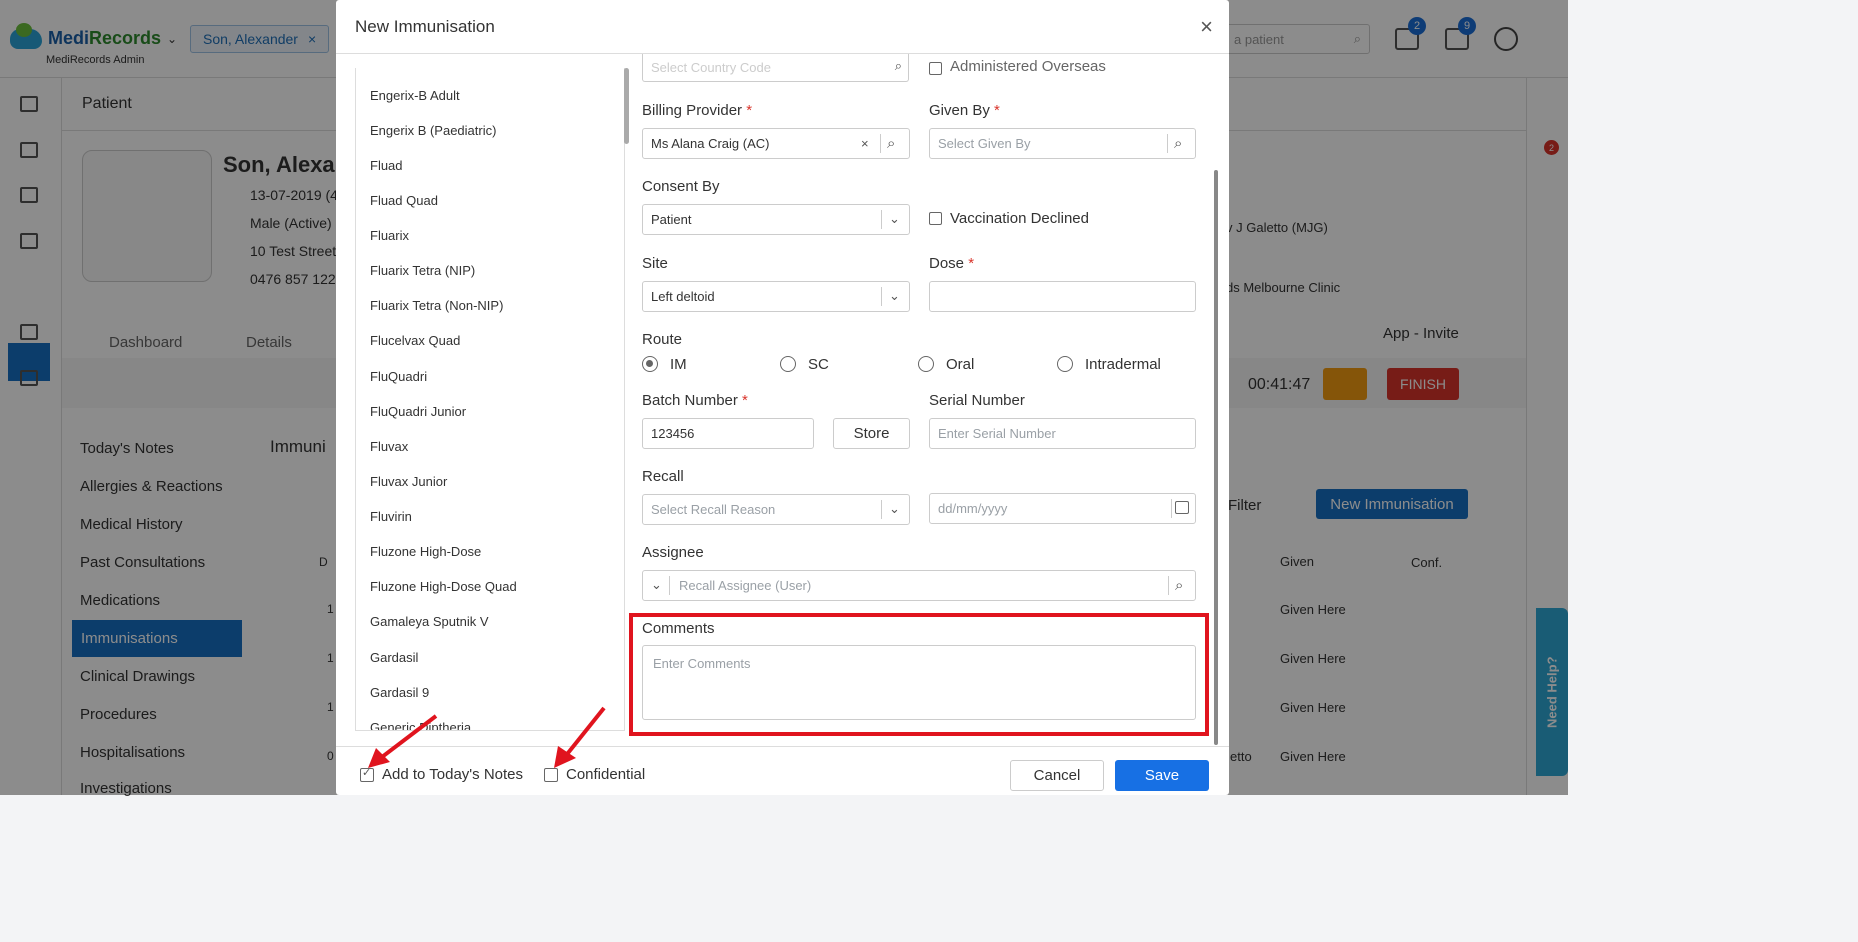 The image size is (1858, 942). Describe the element at coordinates (776, 296) in the screenshot. I see `site-select: Left deltoid ⌄` at that location.